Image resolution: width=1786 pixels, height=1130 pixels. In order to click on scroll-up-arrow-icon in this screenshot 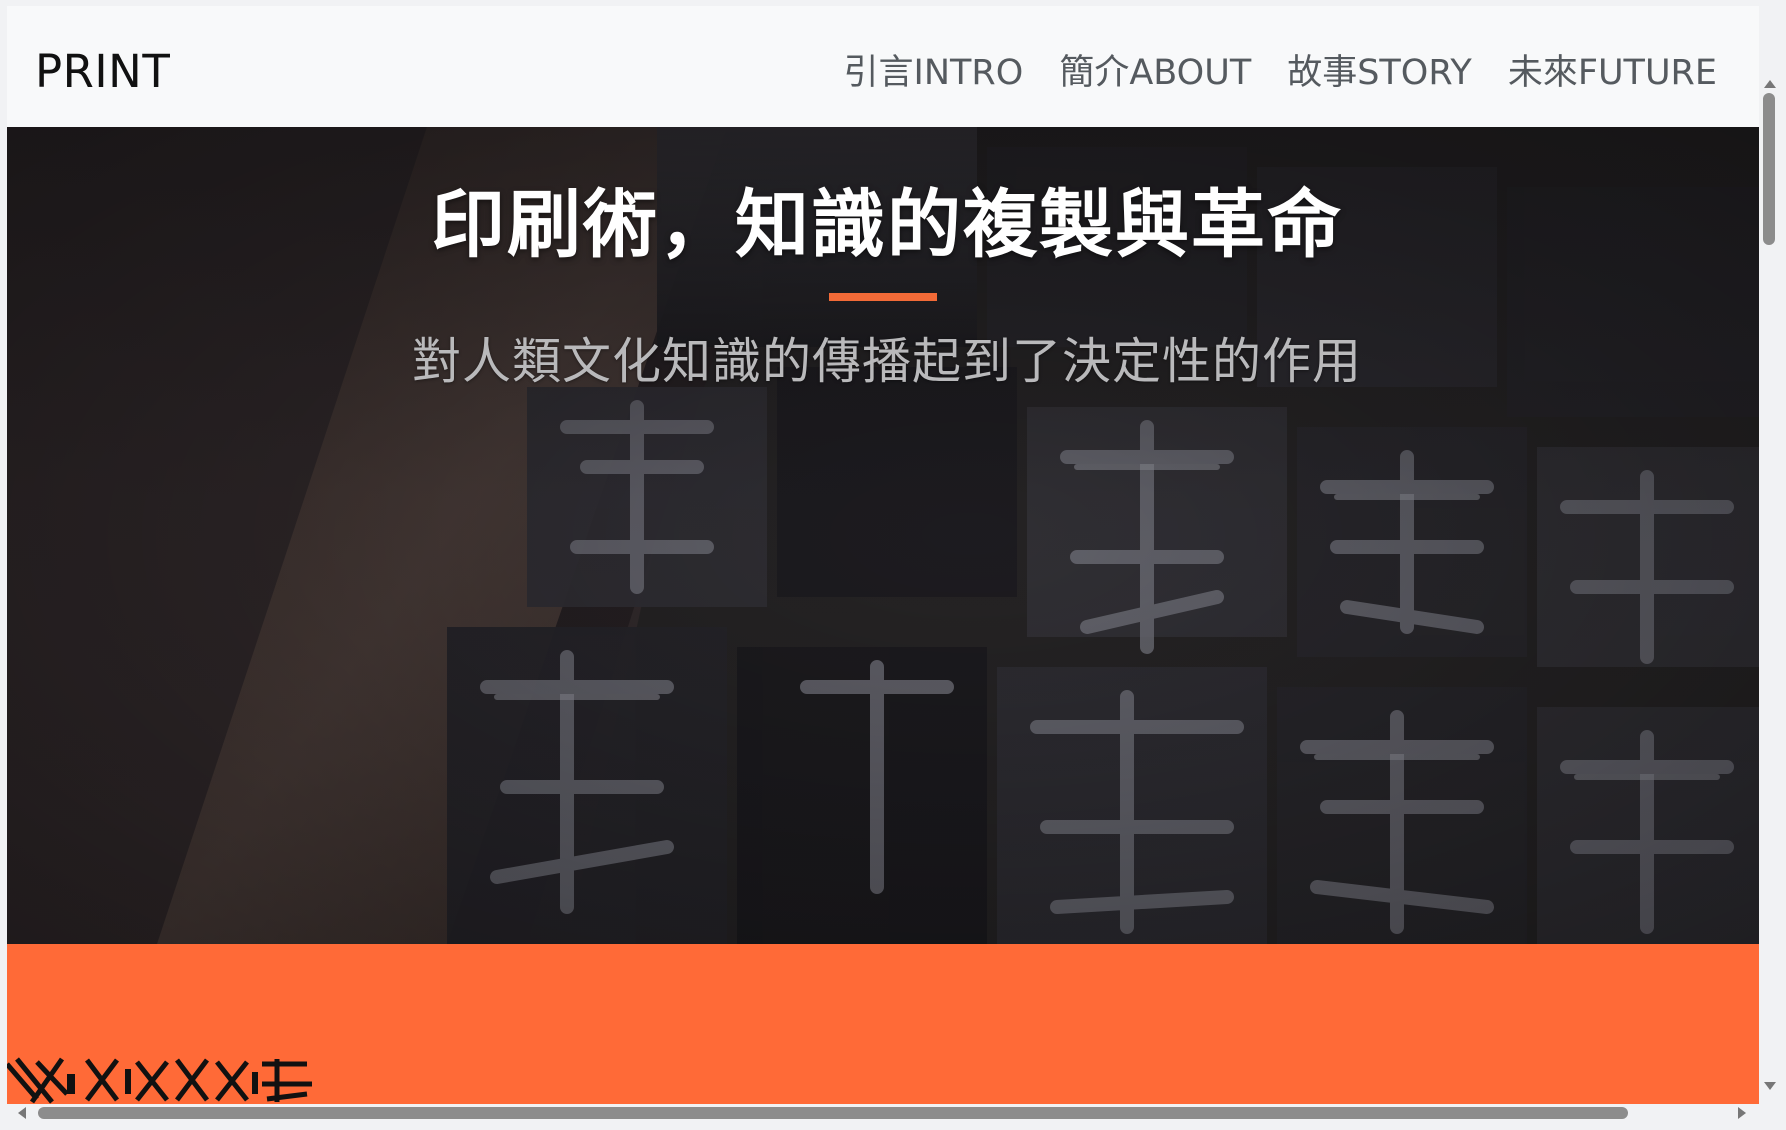, I will do `click(1770, 84)`.